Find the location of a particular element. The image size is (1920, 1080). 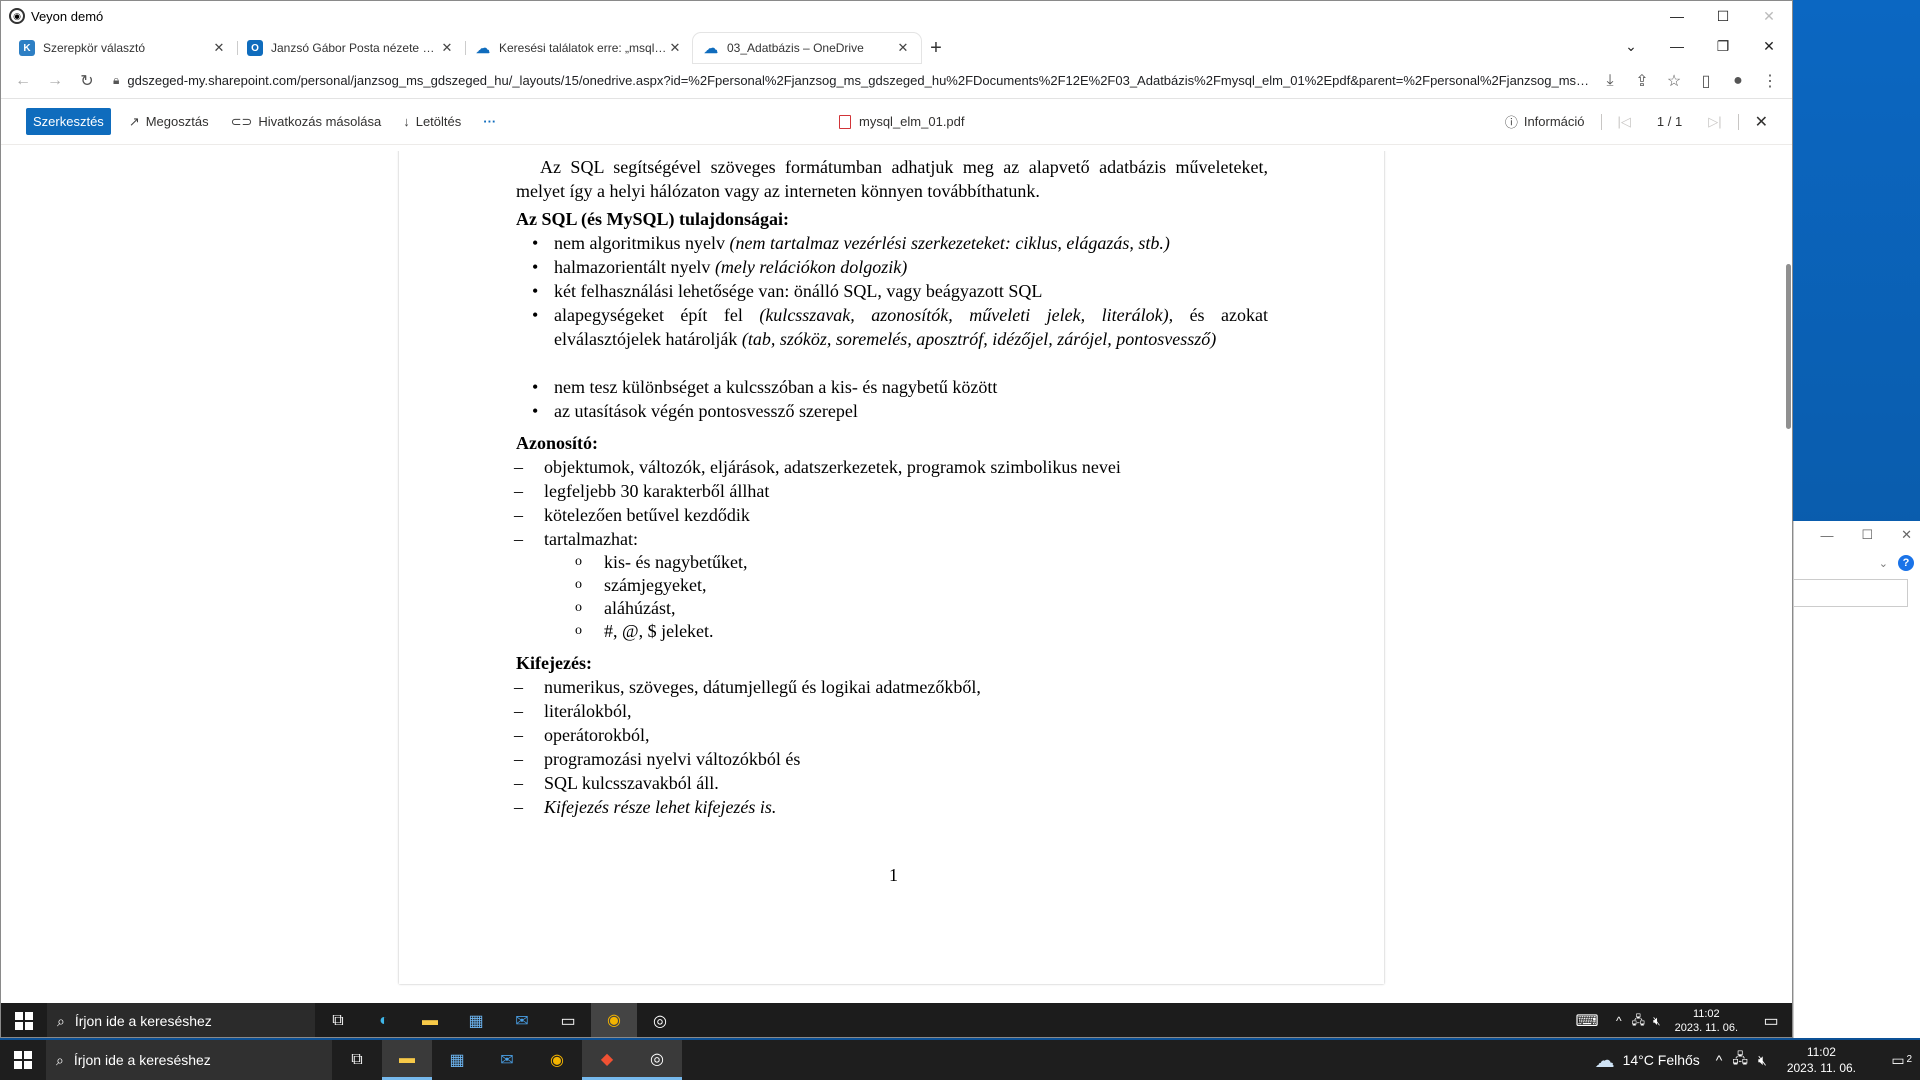

tab-title: Janzsó Gábor Posta nézete – Outlook is located at coordinates (355, 48).